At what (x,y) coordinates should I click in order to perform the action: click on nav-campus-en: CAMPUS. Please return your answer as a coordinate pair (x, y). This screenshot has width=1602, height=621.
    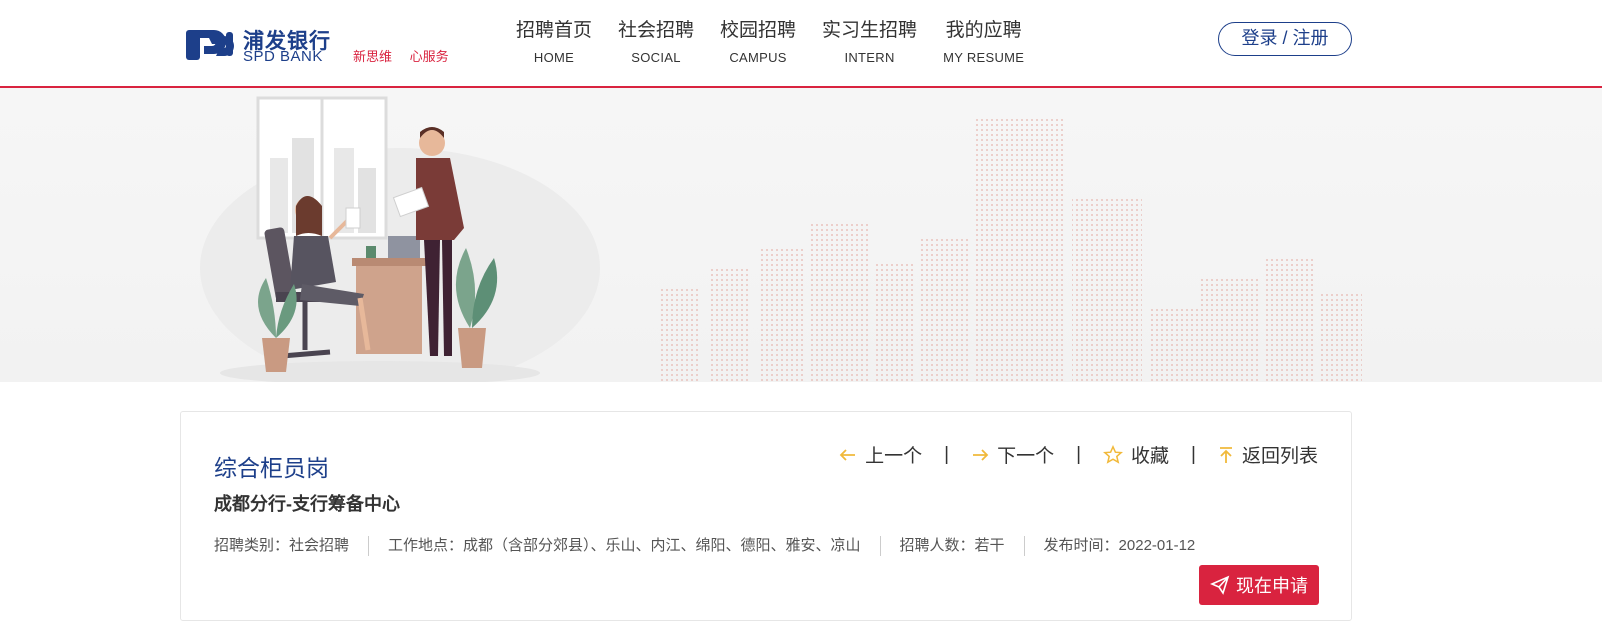
    Looking at the image, I should click on (758, 57).